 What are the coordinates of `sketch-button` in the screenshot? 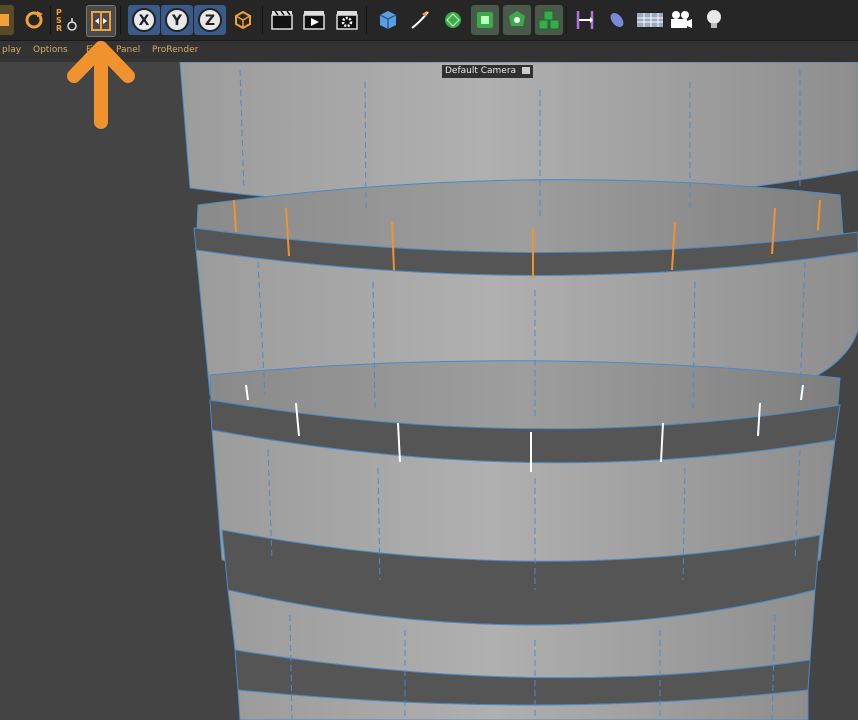 It's located at (617, 20).